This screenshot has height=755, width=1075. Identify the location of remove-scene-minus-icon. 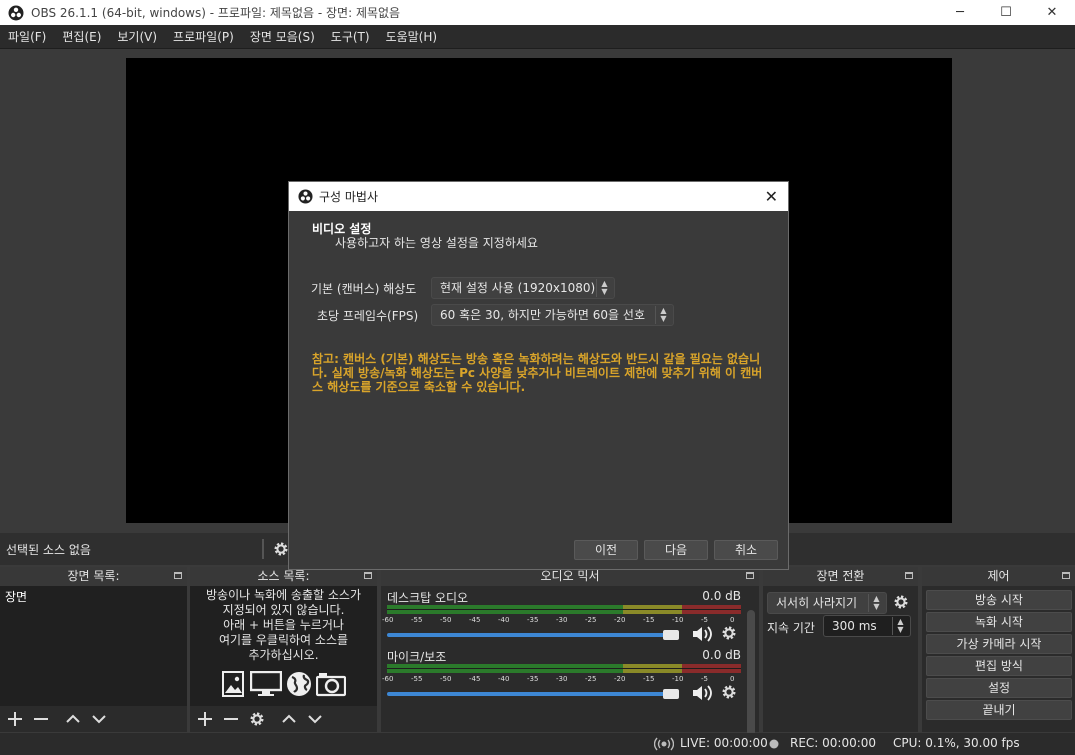
(41, 719).